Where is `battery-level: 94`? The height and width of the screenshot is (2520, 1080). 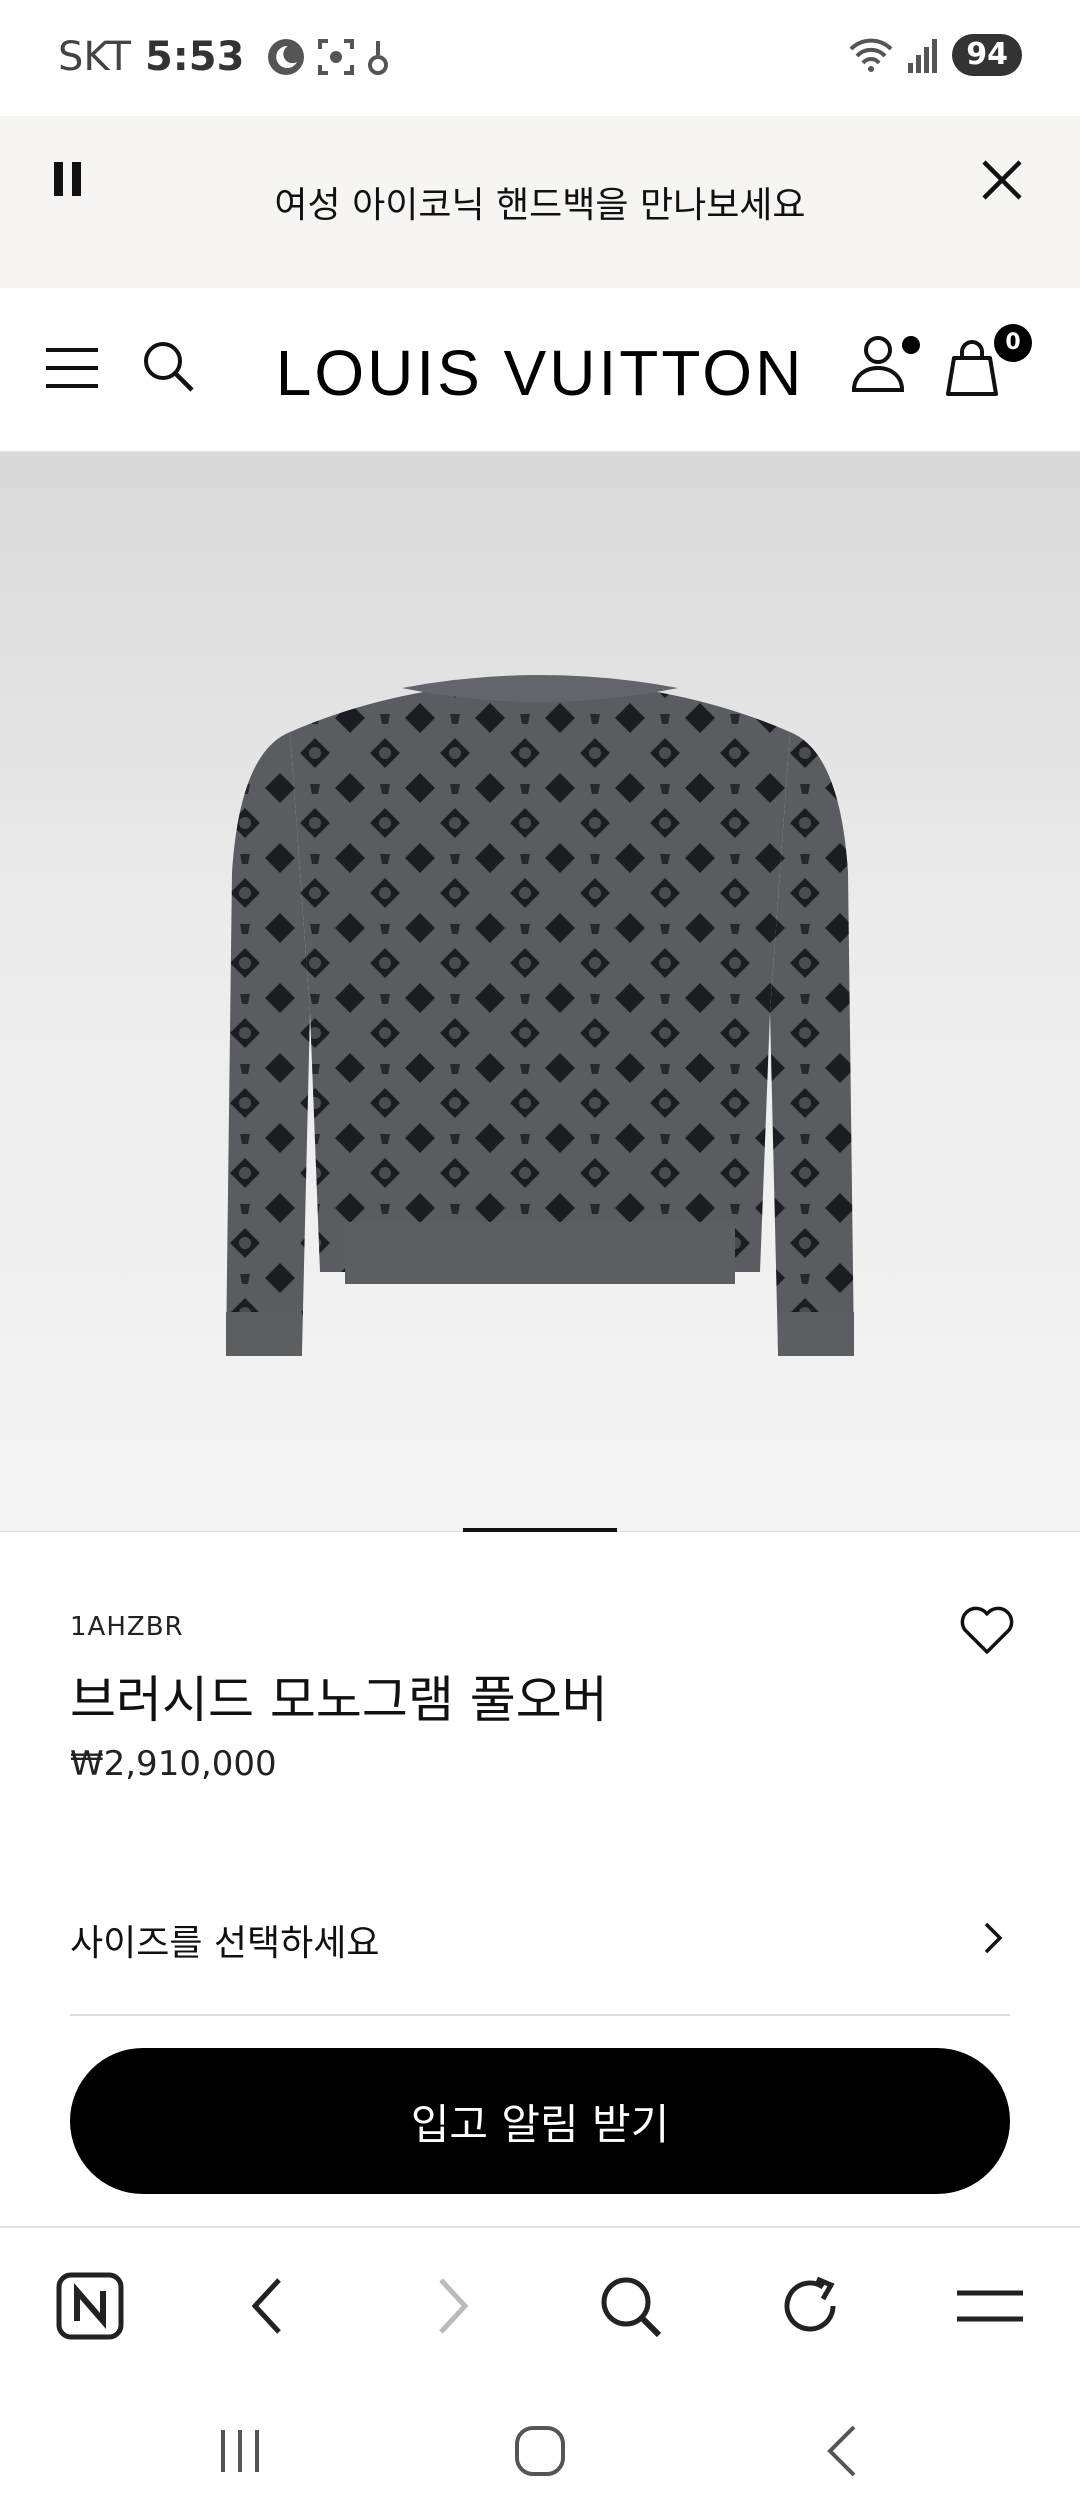
battery-level: 94 is located at coordinates (987, 55).